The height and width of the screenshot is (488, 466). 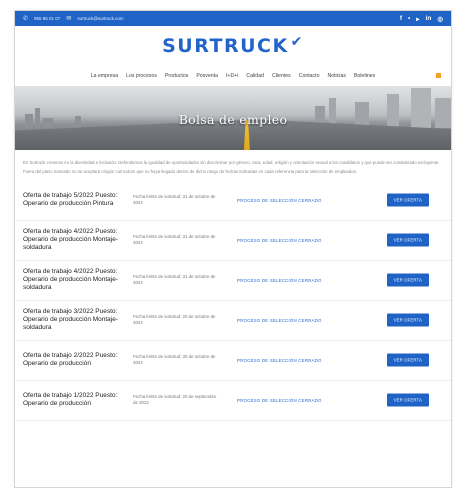 What do you see at coordinates (225, 46) in the screenshot?
I see `logo-text: SURTRUCK` at bounding box center [225, 46].